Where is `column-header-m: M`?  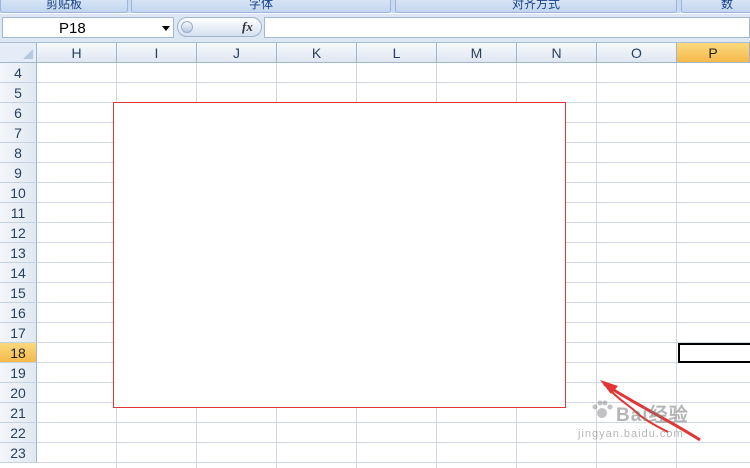
column-header-m: M is located at coordinates (477, 53).